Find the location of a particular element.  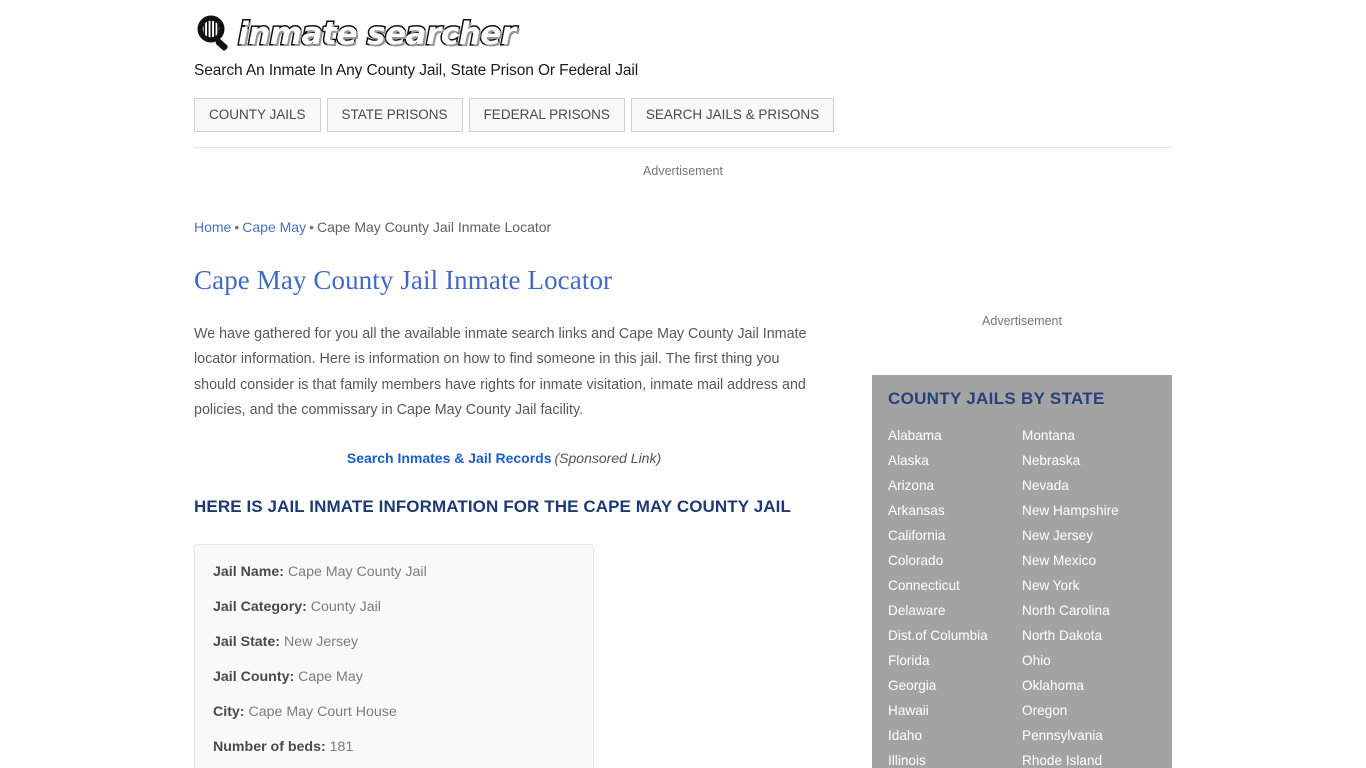

state-link-arkansas: Arkansas is located at coordinates (955, 510).